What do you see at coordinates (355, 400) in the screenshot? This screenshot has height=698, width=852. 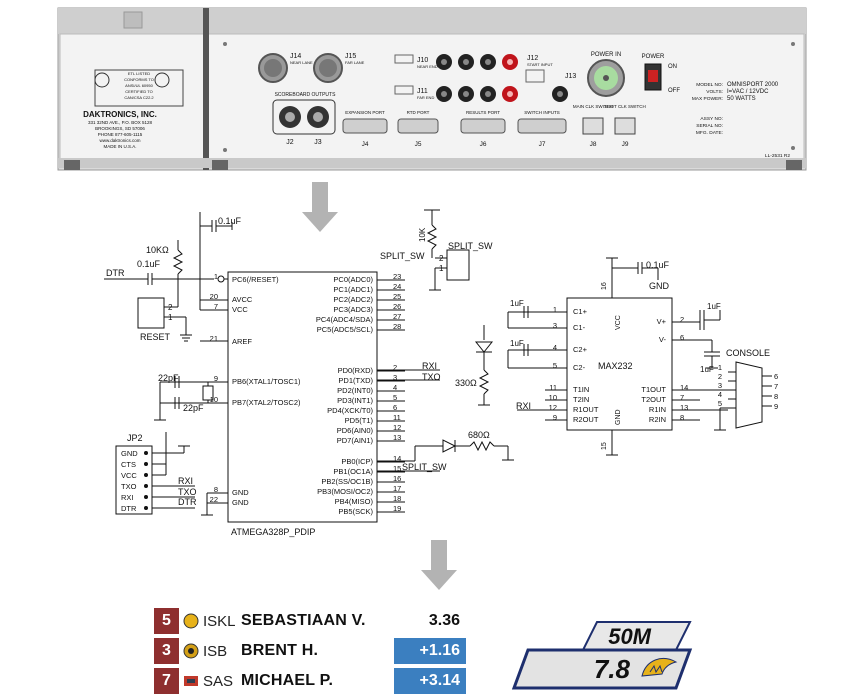 I see `mcu-pin-name: PD3(INT1)` at bounding box center [355, 400].